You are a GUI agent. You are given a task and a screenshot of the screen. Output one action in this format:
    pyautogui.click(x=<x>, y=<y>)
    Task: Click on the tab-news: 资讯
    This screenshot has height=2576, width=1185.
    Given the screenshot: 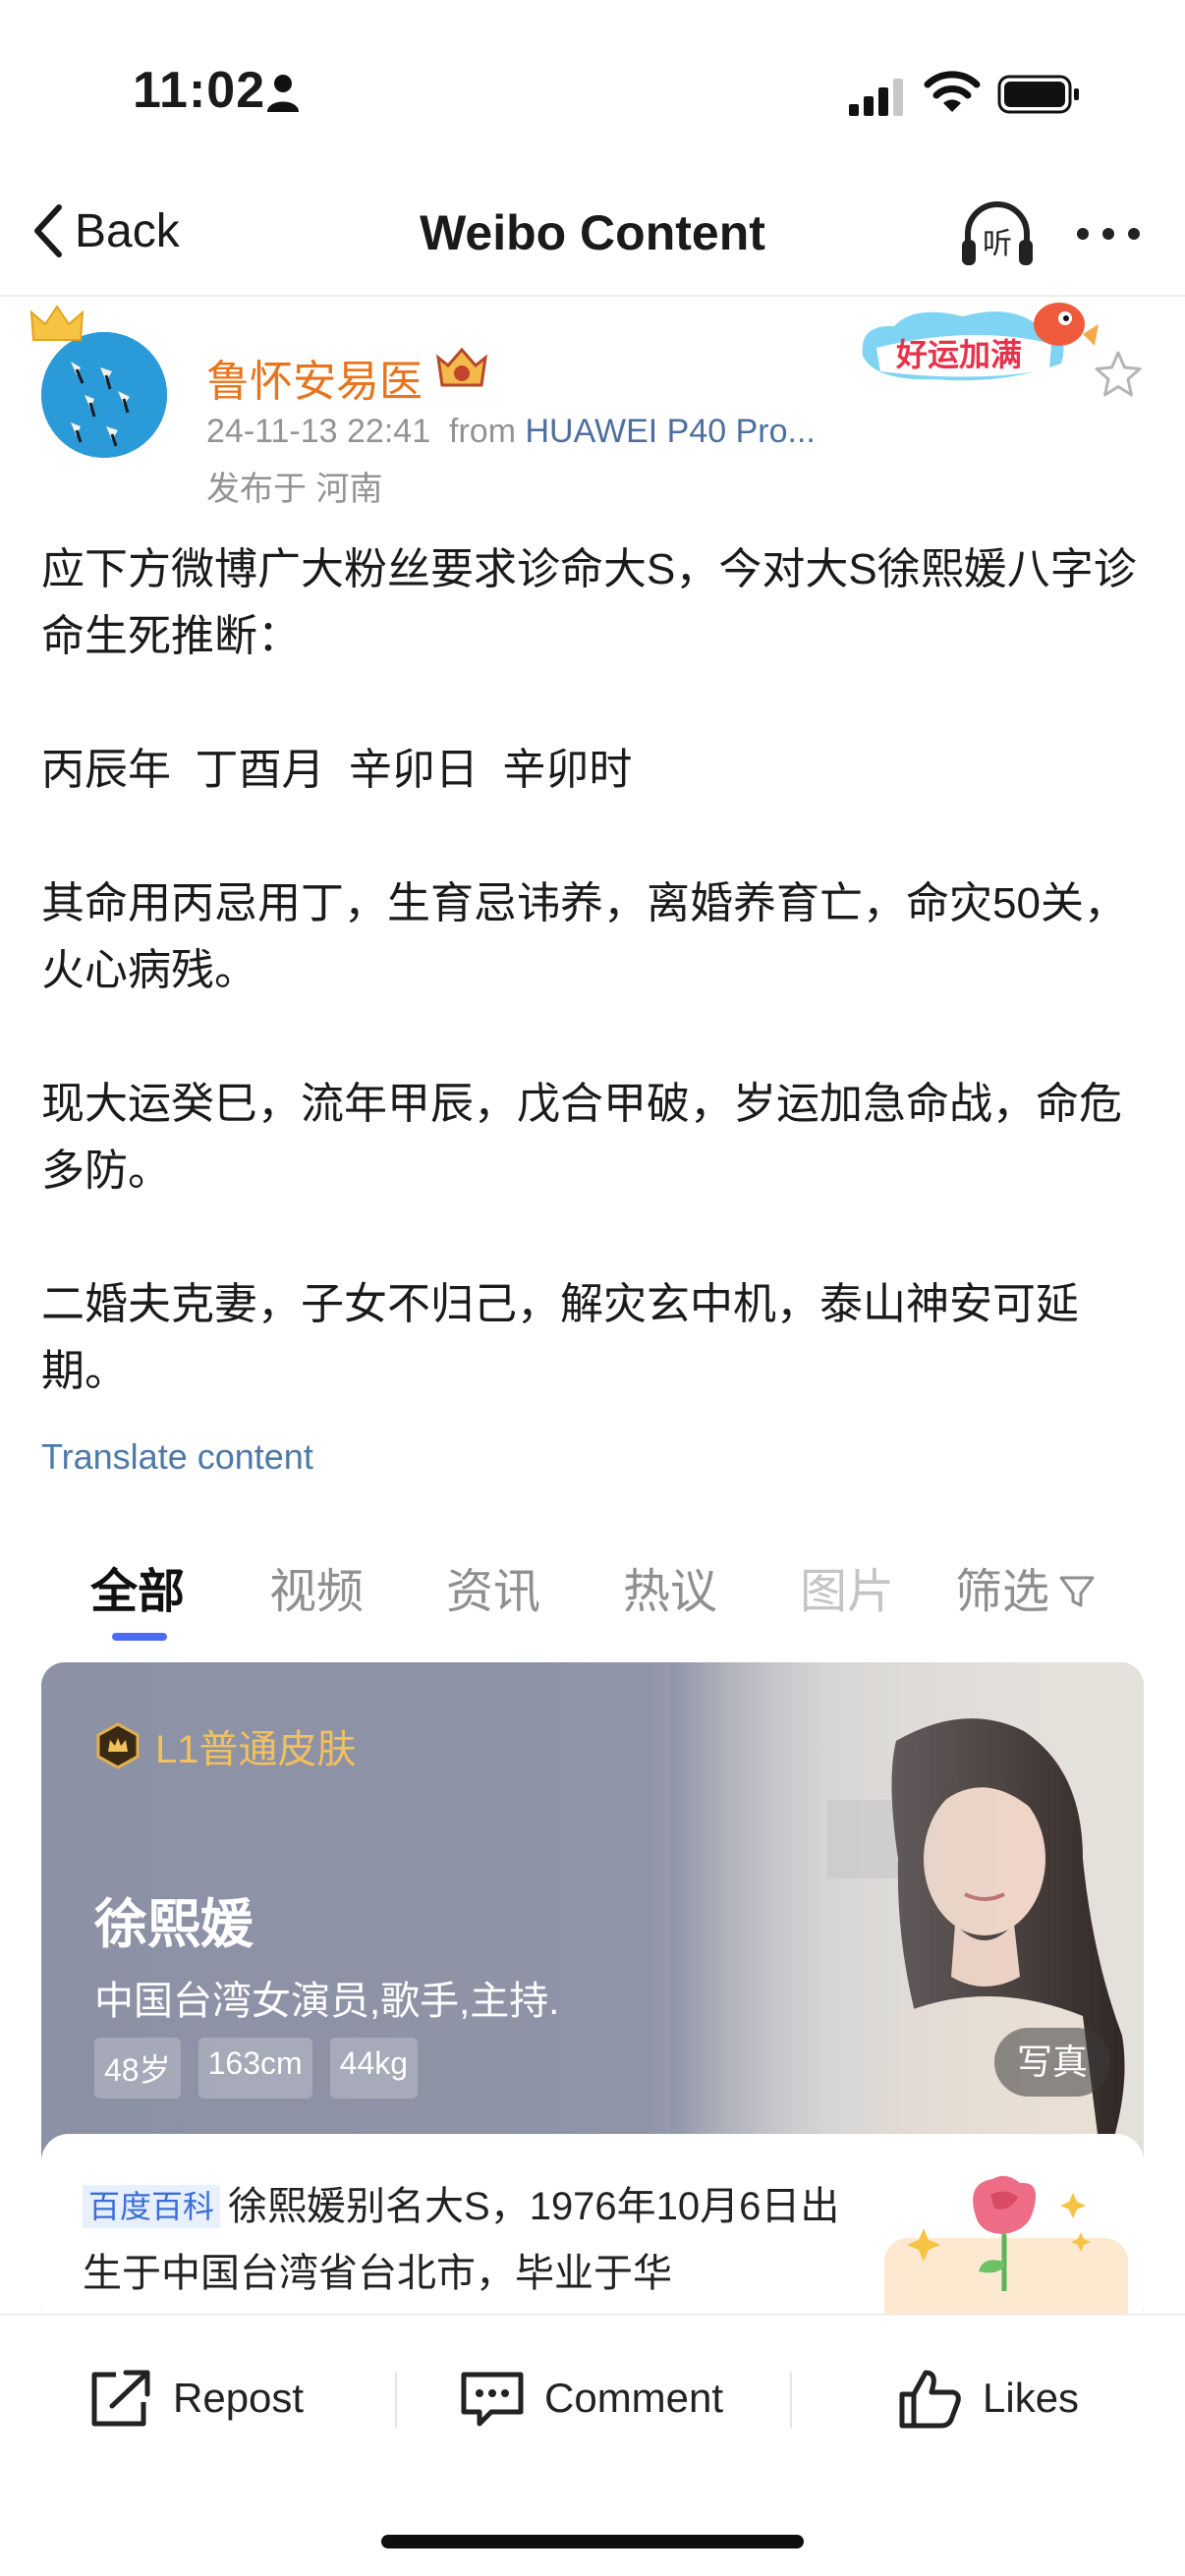 What is the action you would take?
    pyautogui.click(x=493, y=1586)
    